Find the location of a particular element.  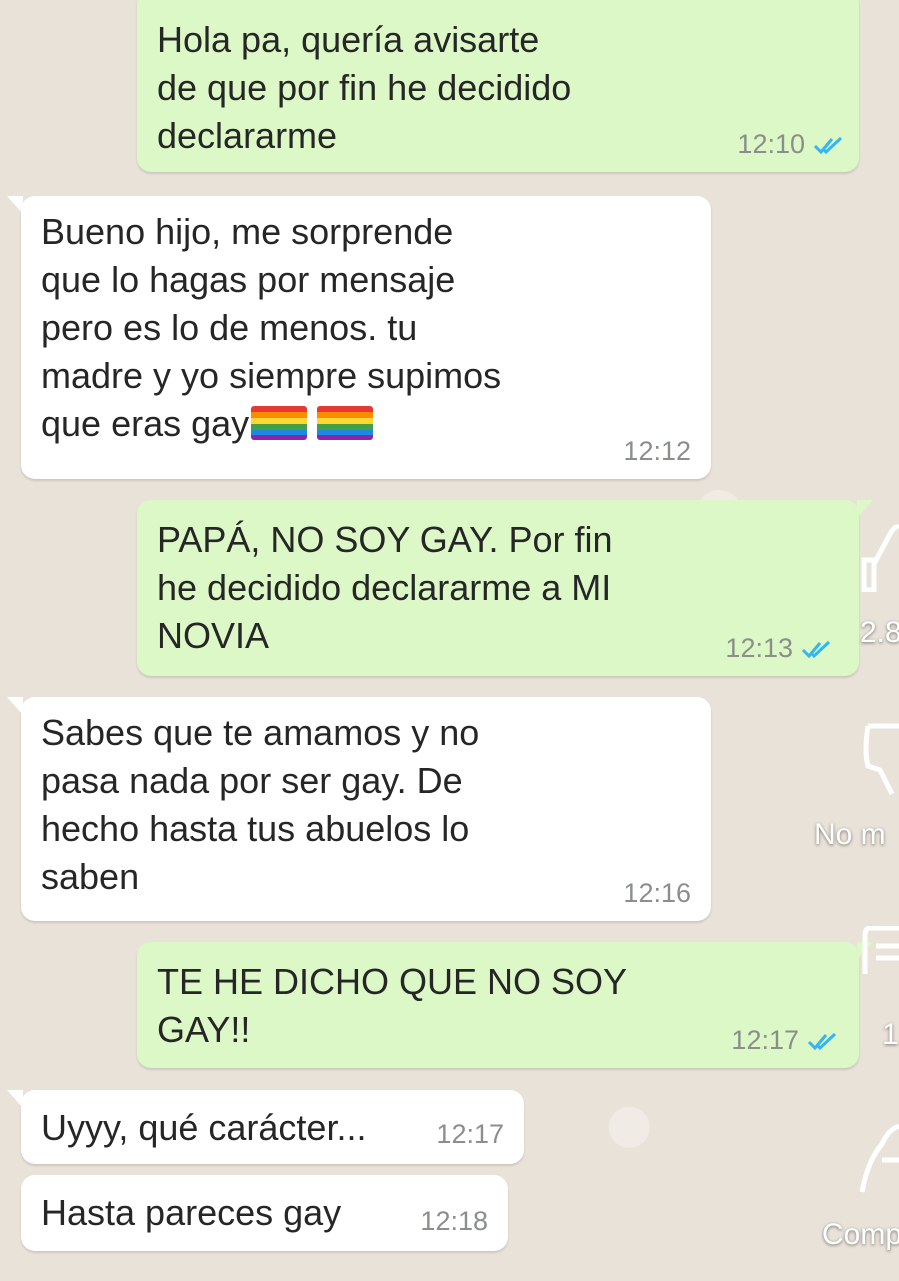

share-label: Comp is located at coordinates (860, 1234).